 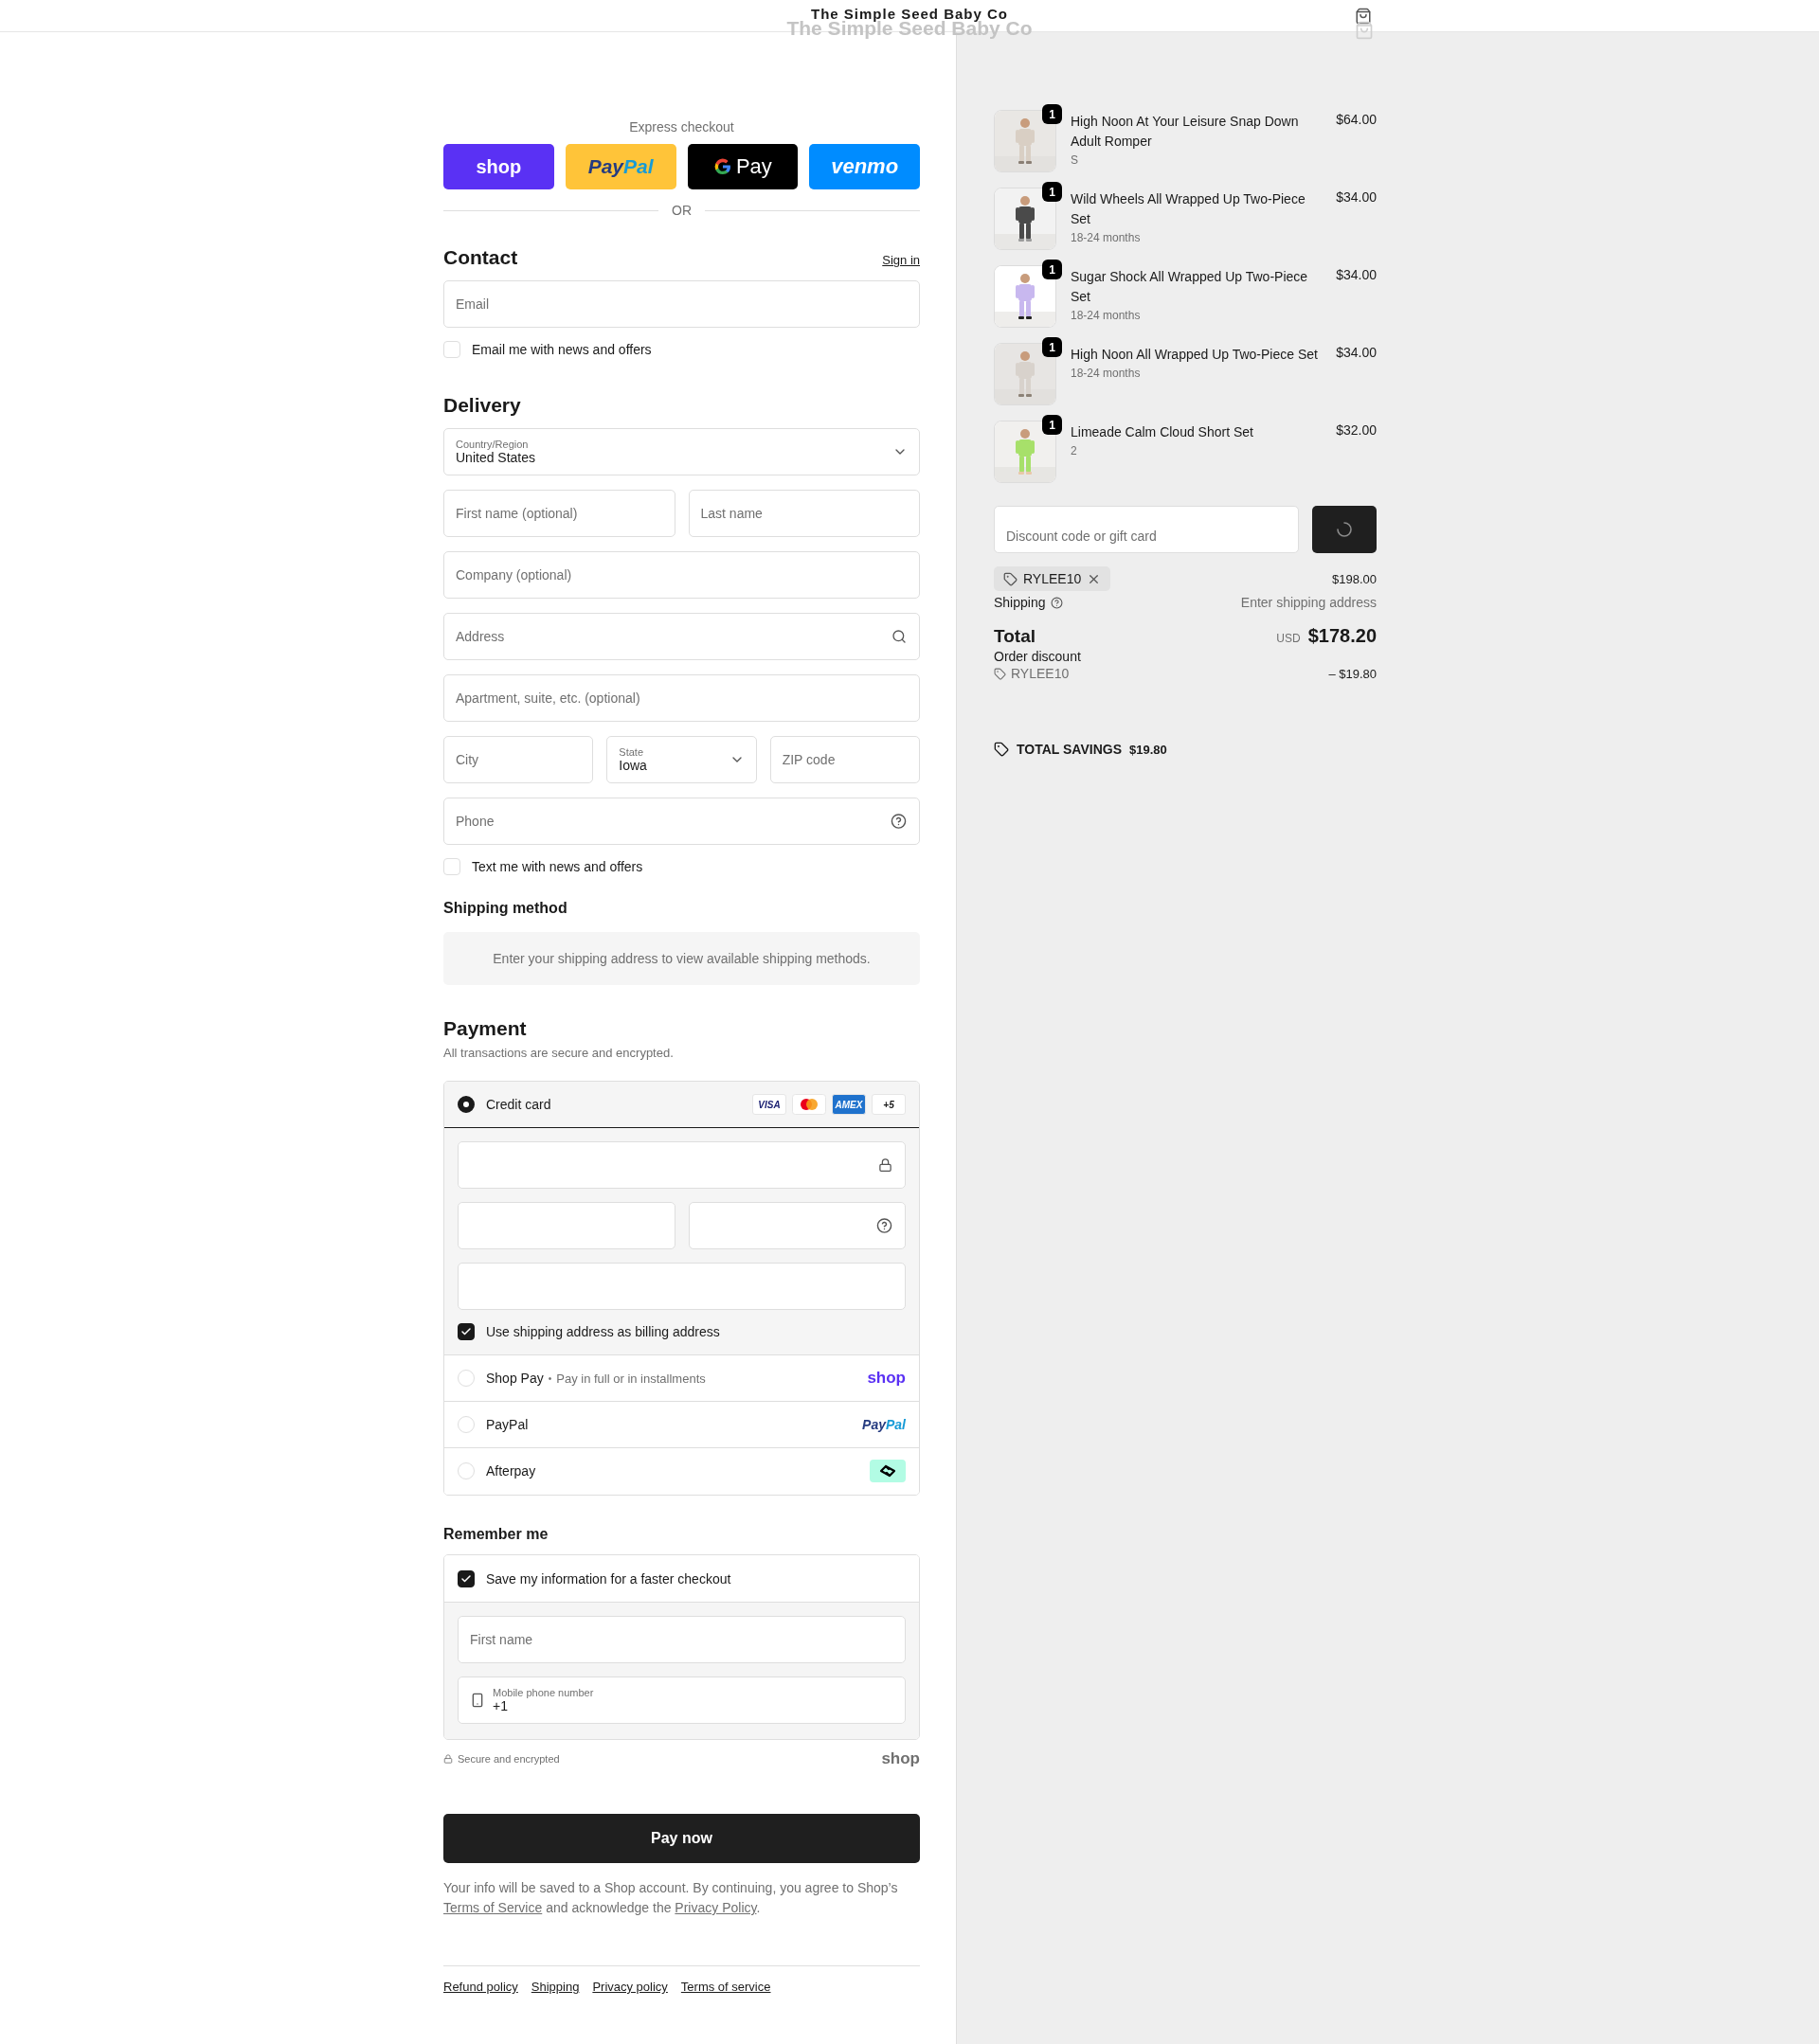 What do you see at coordinates (1188, 209) in the screenshot?
I see `product-name: Wild Wheels All Wrapped Up Two-Piece Set` at bounding box center [1188, 209].